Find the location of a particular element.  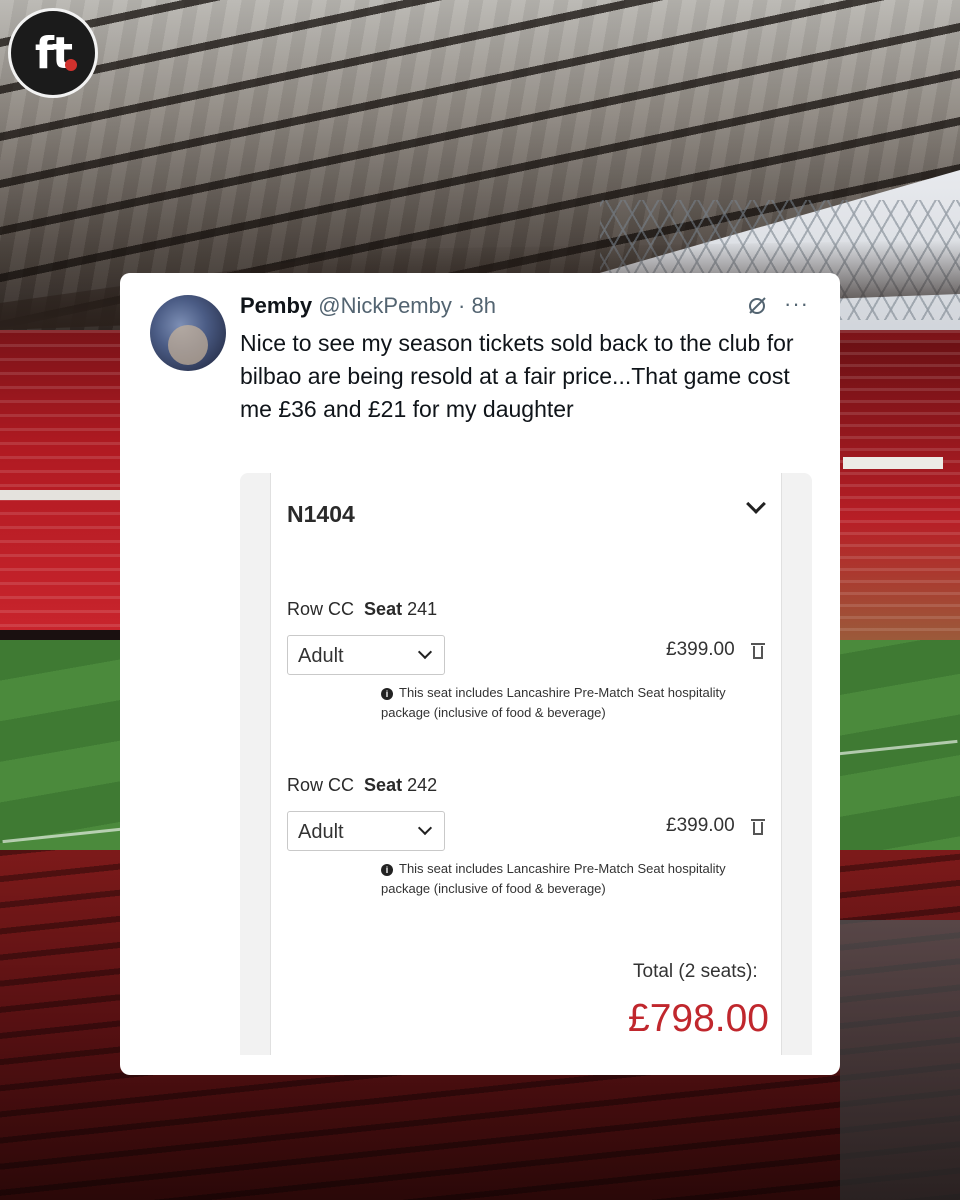

seat-value: 242 is located at coordinates (422, 785).